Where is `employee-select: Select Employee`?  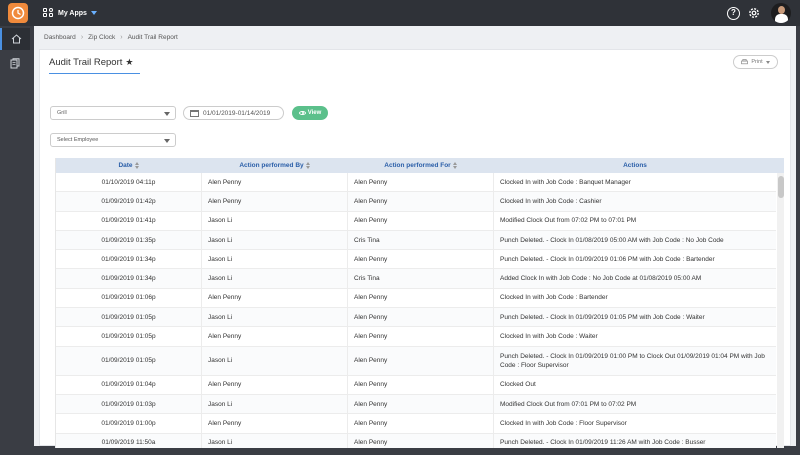
employee-select: Select Employee is located at coordinates (113, 140).